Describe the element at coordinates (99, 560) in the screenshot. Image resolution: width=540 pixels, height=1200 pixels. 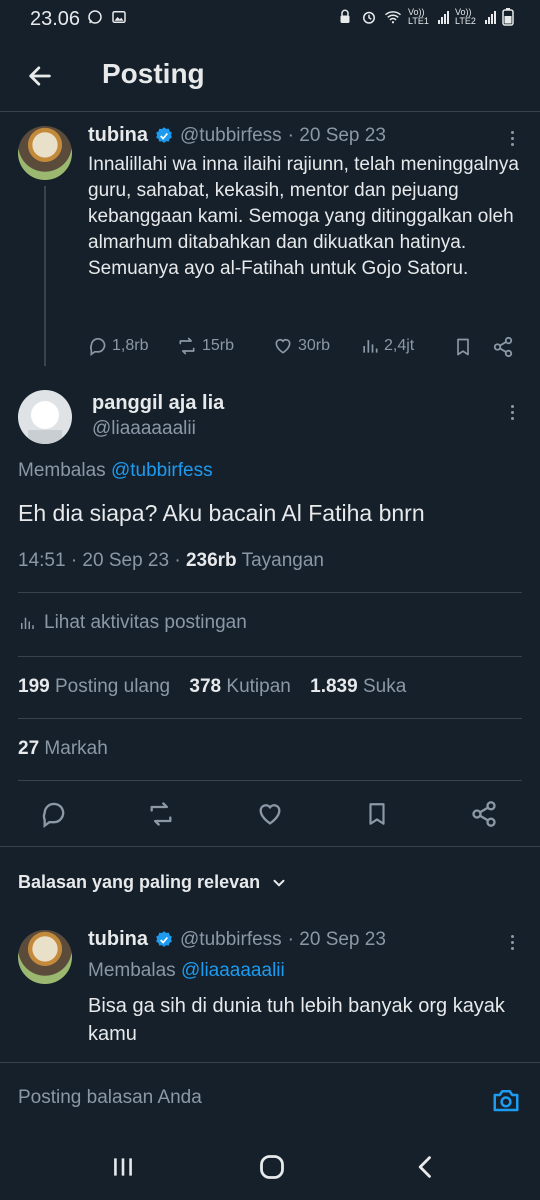
I see `tweet-timestamp: 14:51 · 20 Sep 23 ·` at that location.